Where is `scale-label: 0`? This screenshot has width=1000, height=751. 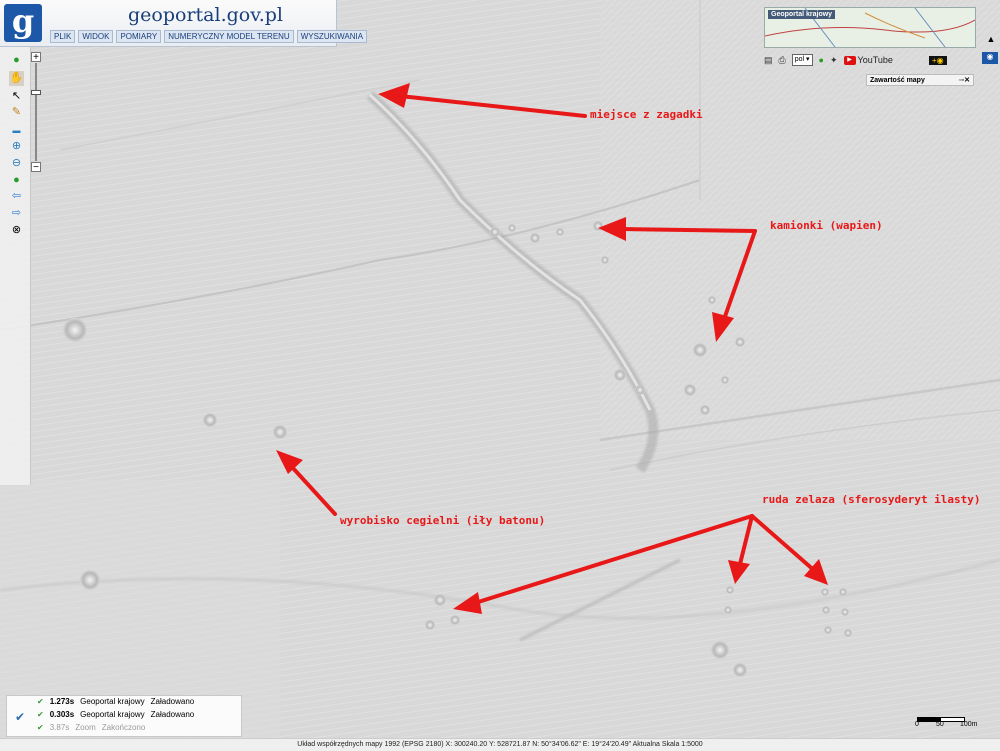 scale-label: 0 is located at coordinates (917, 724).